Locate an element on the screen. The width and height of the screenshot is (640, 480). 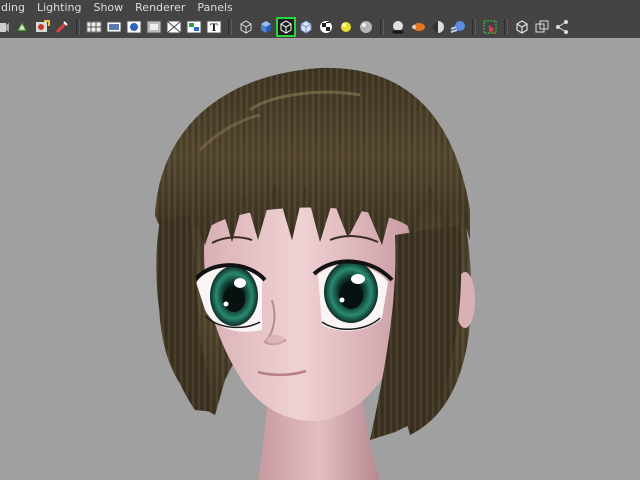
menu-bar: ding Lighting Show Renderer Panels is located at coordinates (320, 8).